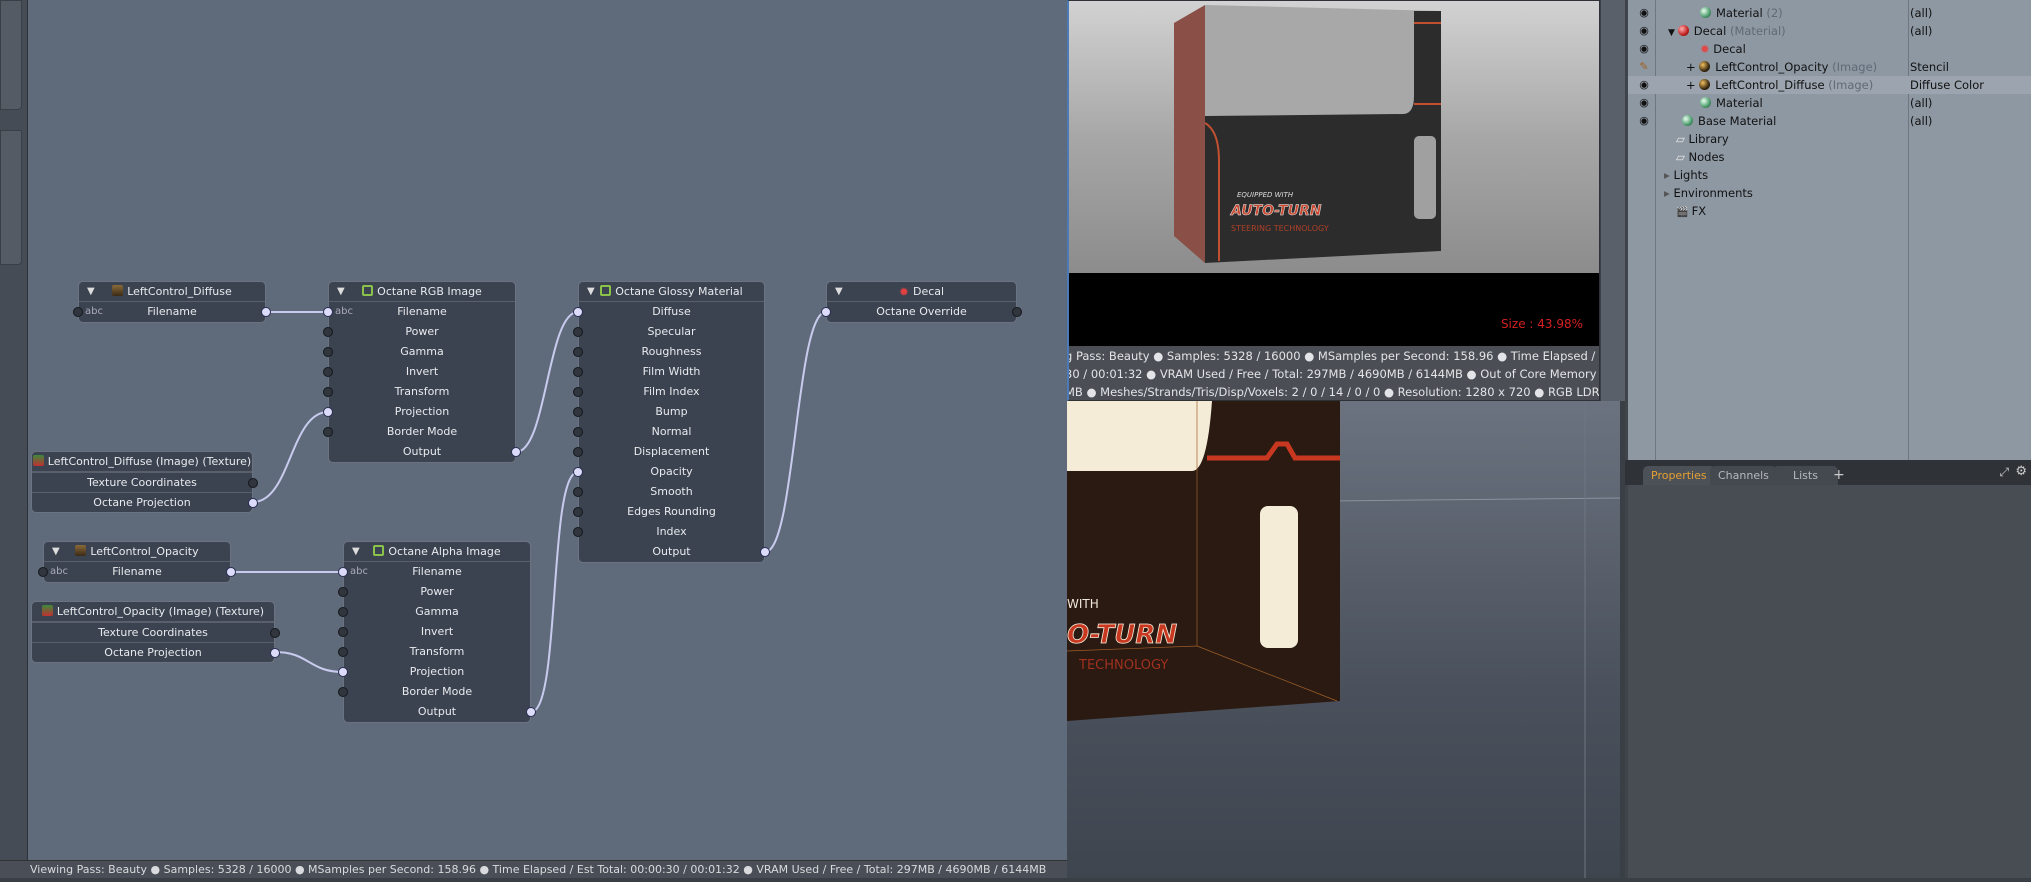 Image resolution: width=2031 pixels, height=882 pixels. I want to click on 3d-viewport: WITH O-TURN TECHNOLOGY, so click(1344, 639).